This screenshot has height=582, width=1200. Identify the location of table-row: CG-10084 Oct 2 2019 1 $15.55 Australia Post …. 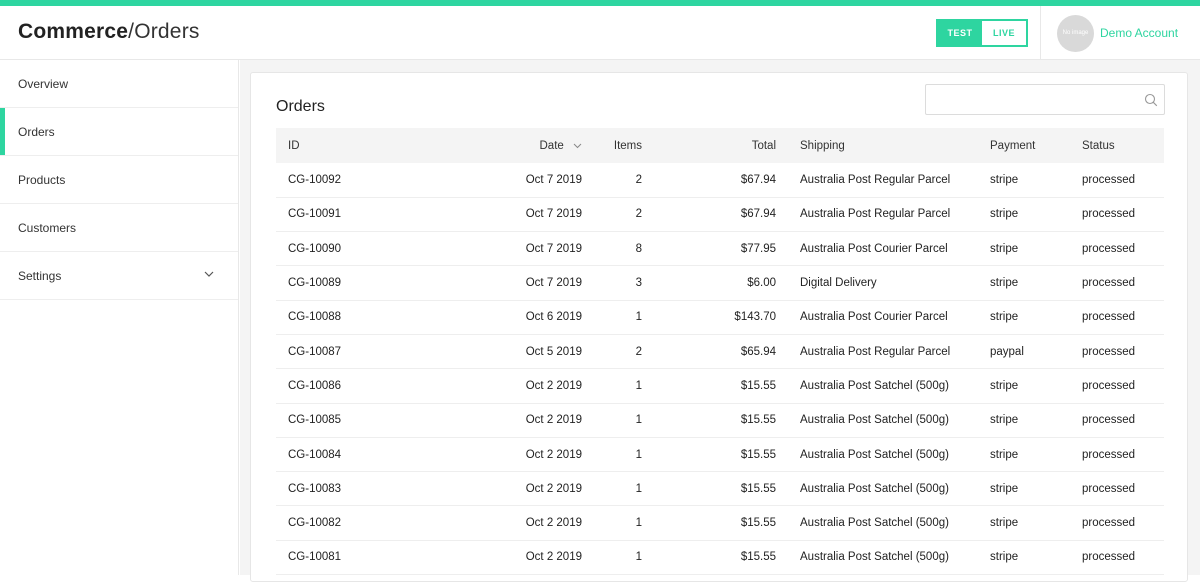
(720, 455).